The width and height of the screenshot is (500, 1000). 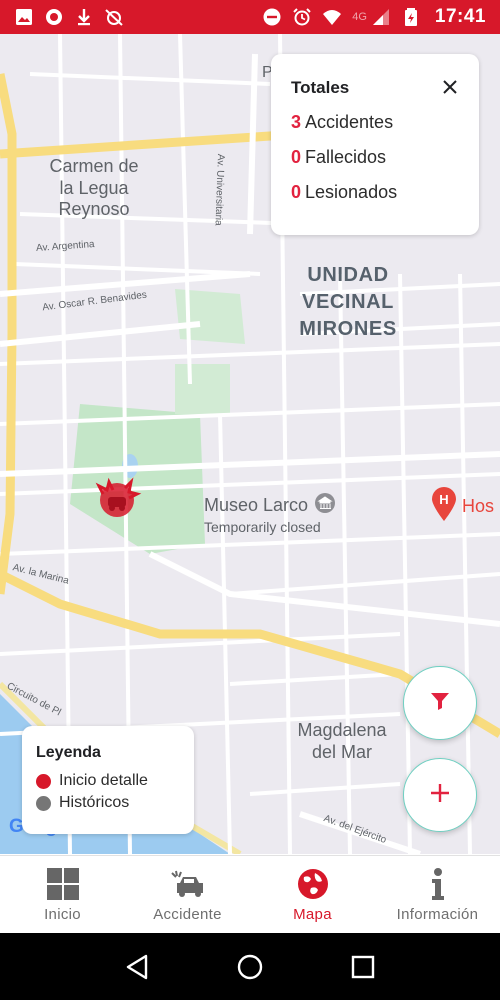 I want to click on legend-dot-red, so click(x=43, y=781).